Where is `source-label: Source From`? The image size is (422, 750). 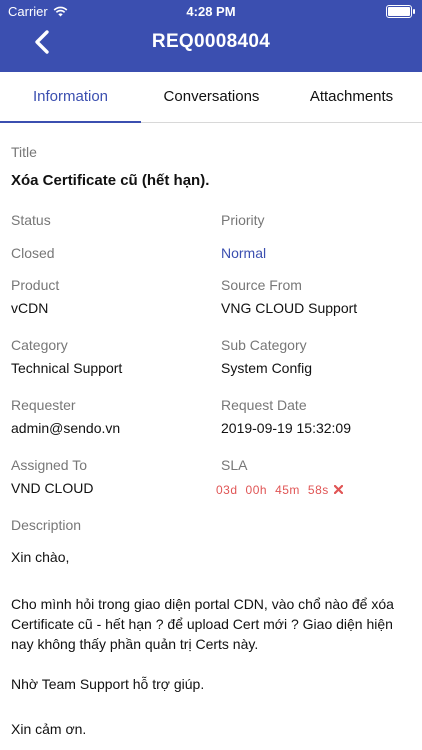
source-label: Source From is located at coordinates (261, 285).